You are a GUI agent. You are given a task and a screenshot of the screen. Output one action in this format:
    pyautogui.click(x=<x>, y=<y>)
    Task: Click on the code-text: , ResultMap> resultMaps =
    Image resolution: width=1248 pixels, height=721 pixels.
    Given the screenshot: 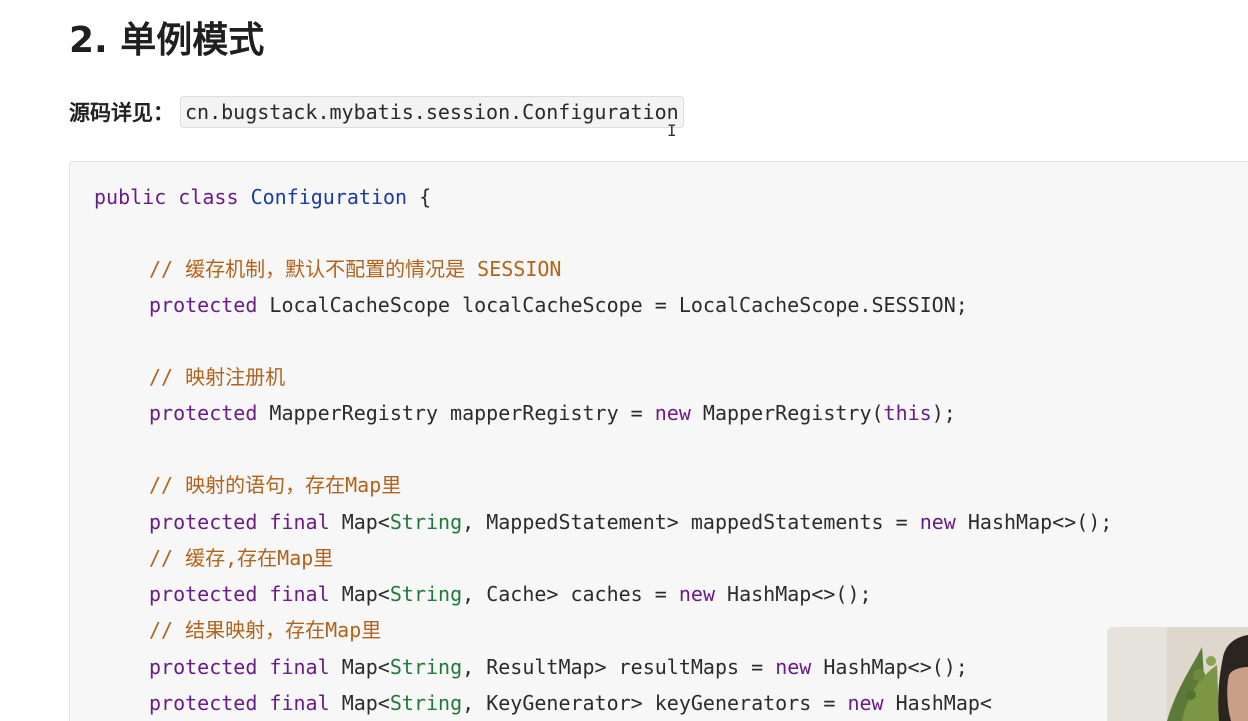 What is the action you would take?
    pyautogui.click(x=613, y=667)
    